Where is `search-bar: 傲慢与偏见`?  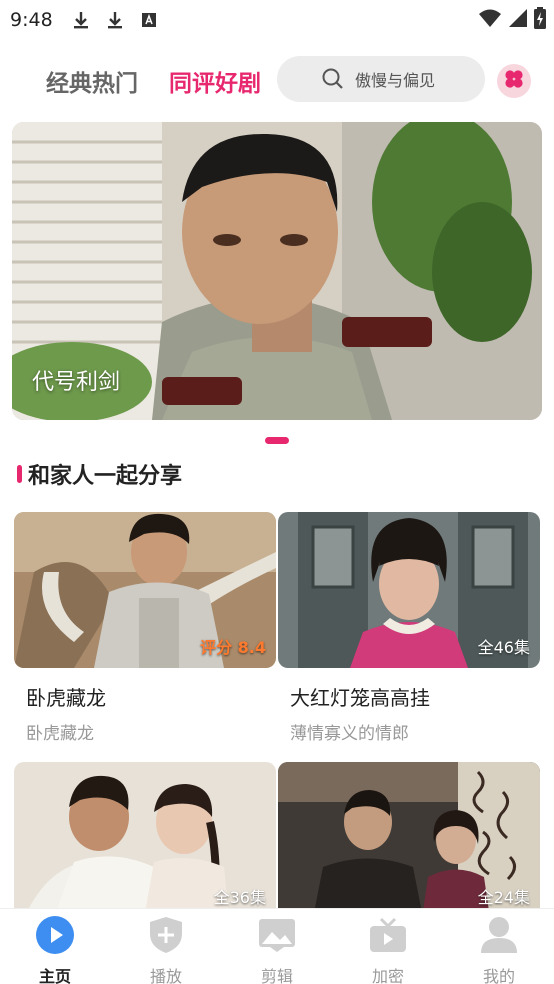
search-bar: 傲慢与偏见 is located at coordinates (381, 79).